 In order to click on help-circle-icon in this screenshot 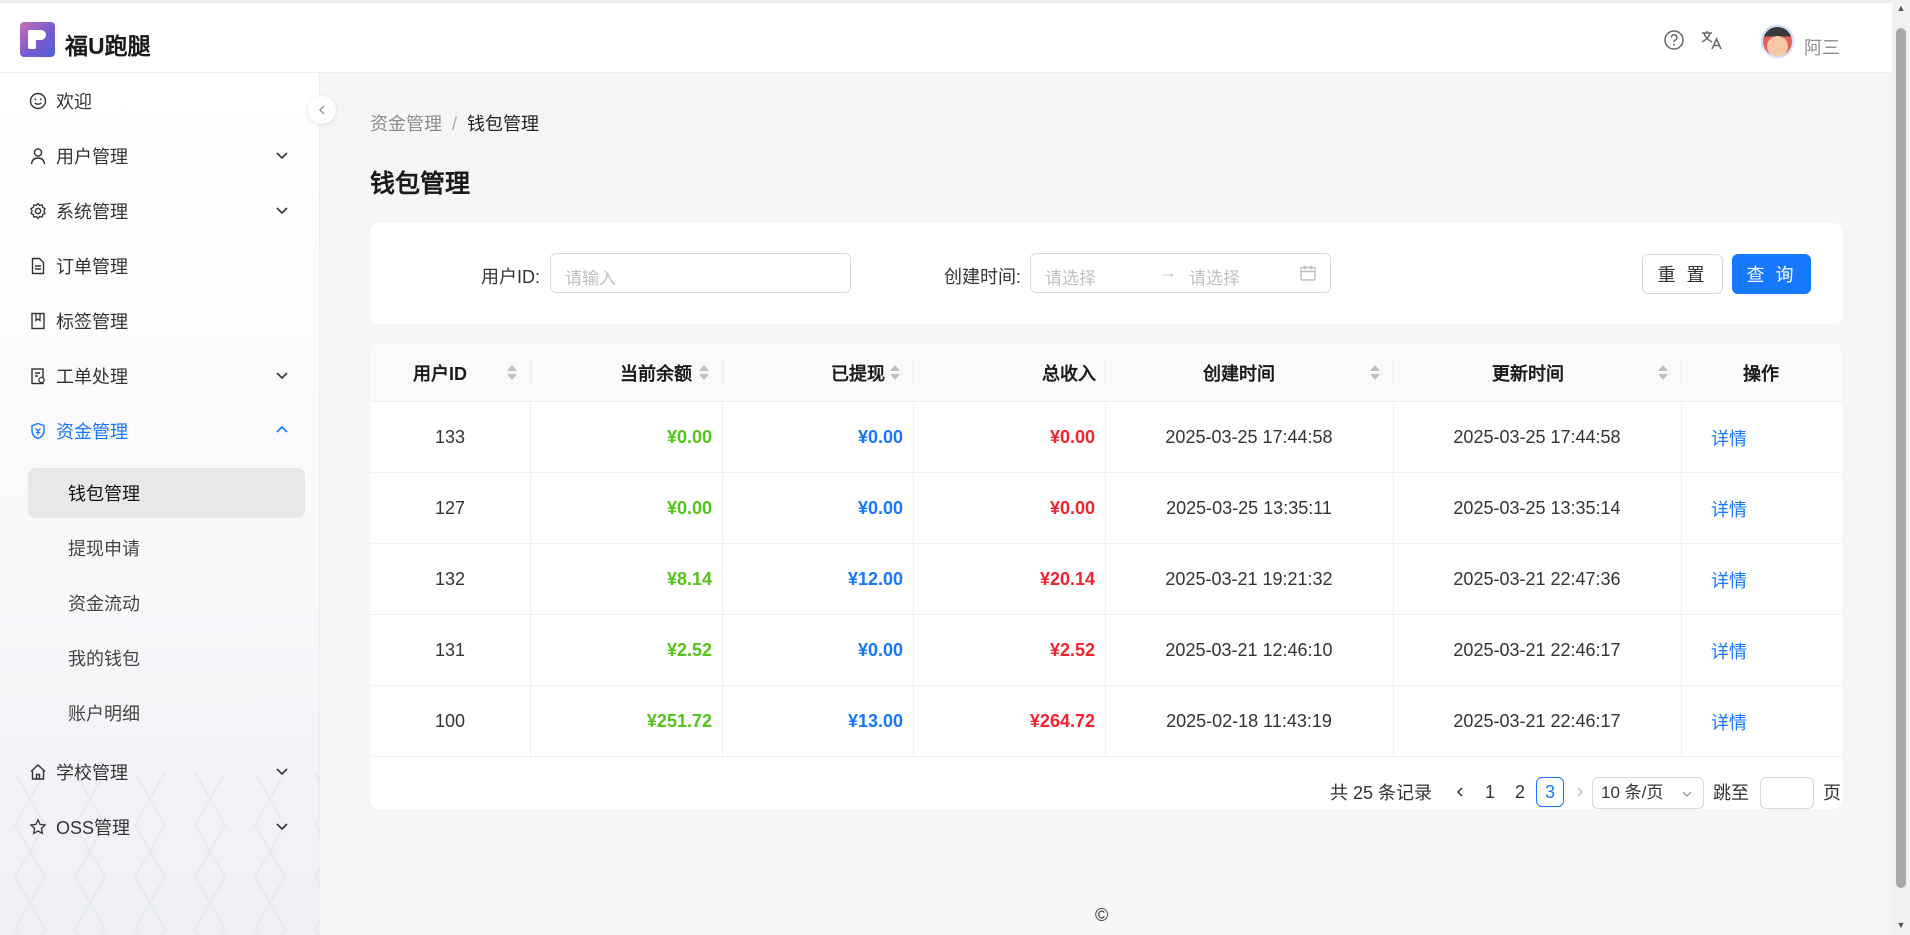, I will do `click(1674, 40)`.